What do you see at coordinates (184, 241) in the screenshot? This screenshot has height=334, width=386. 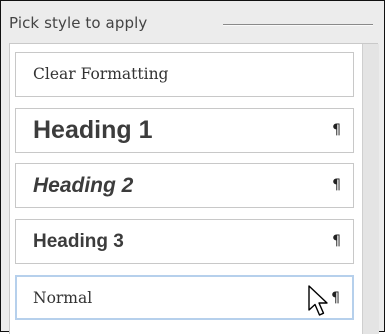 I see `style-item-heading-3: Heading 3 ¶` at bounding box center [184, 241].